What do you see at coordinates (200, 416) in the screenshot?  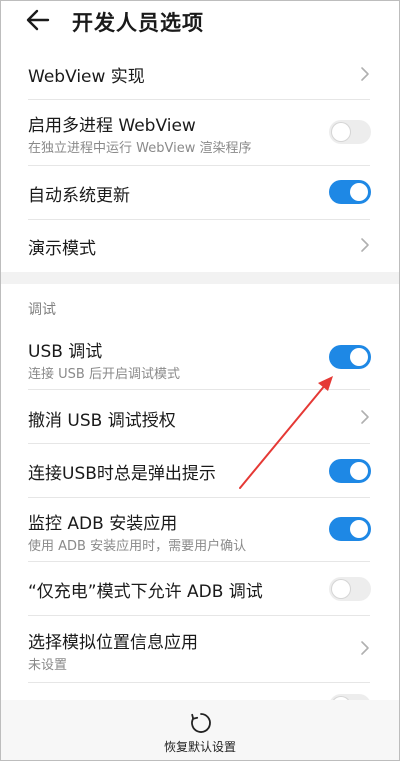 I see `row-revoke-usb-authorization: 撤消 USB 调试授权` at bounding box center [200, 416].